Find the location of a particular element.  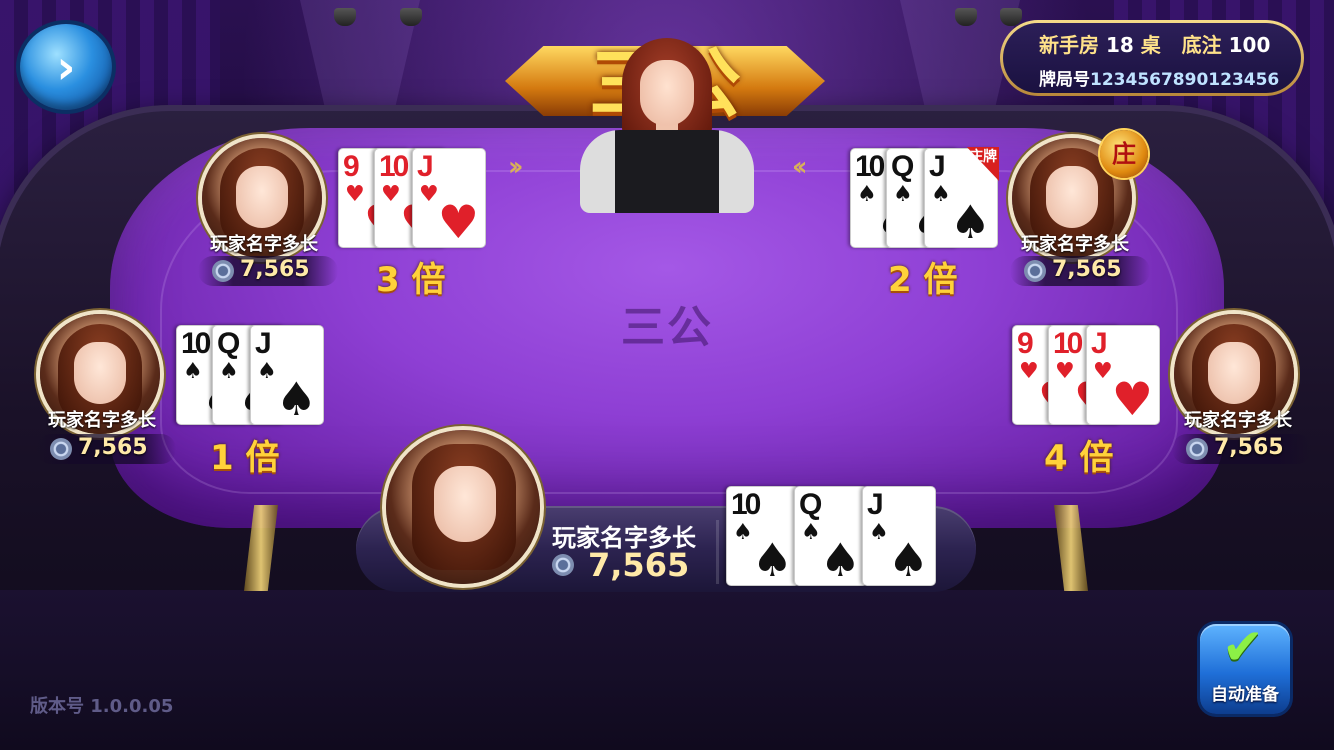

dealer-body is located at coordinates (667, 171).